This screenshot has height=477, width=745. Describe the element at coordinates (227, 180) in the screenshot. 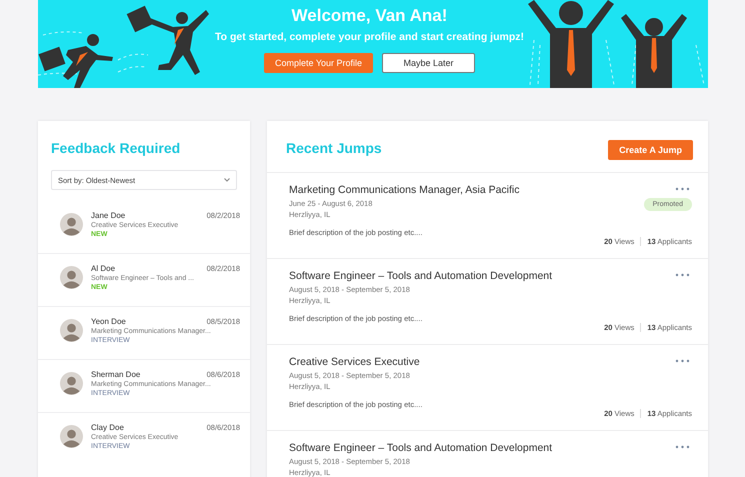

I see `chevron-icon` at that location.